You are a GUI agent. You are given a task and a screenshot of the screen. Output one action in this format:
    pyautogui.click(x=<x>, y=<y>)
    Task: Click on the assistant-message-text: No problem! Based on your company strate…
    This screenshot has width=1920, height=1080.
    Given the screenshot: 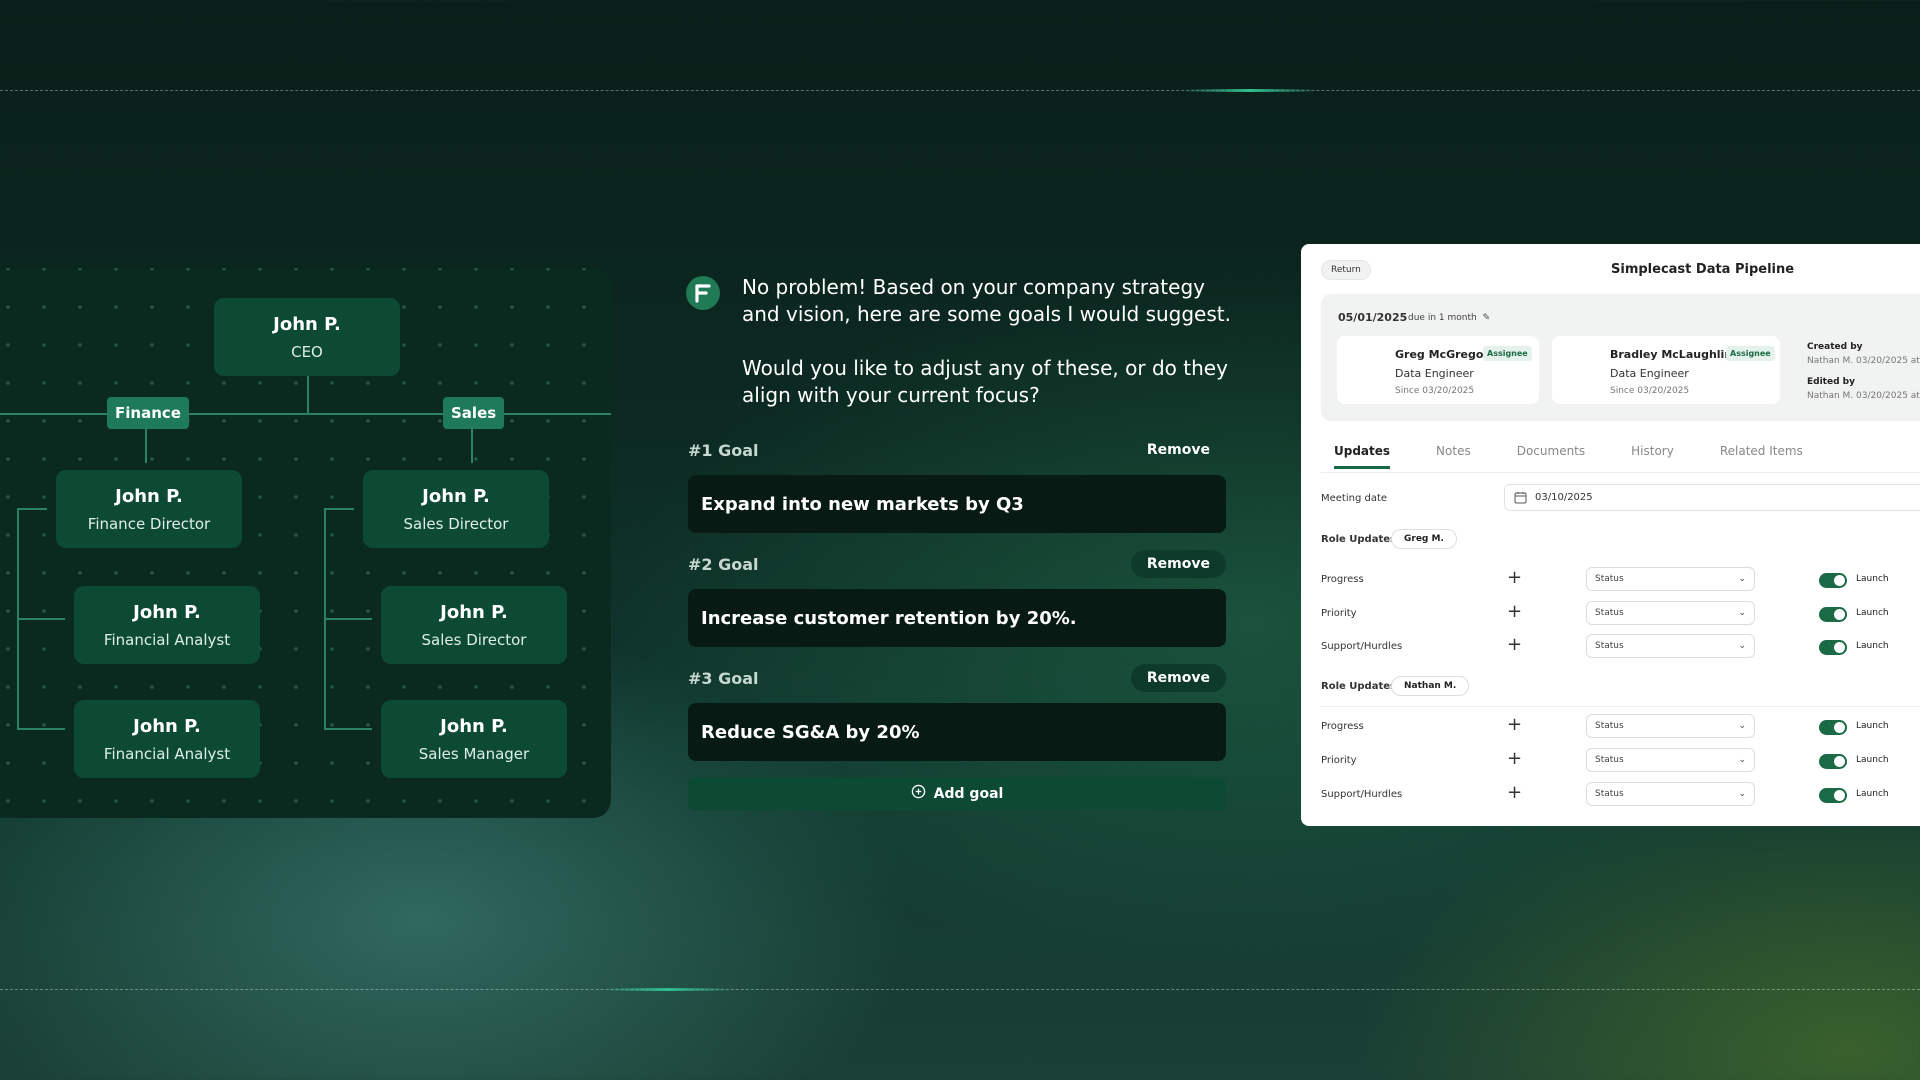 What is the action you would take?
    pyautogui.click(x=987, y=341)
    